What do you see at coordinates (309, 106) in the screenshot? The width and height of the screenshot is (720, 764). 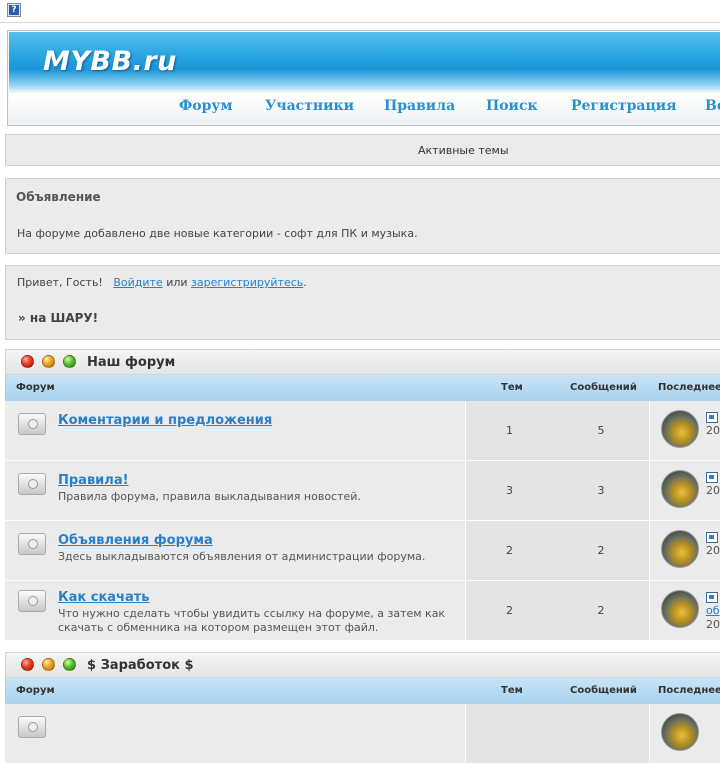 I see `nav-members: Участники` at bounding box center [309, 106].